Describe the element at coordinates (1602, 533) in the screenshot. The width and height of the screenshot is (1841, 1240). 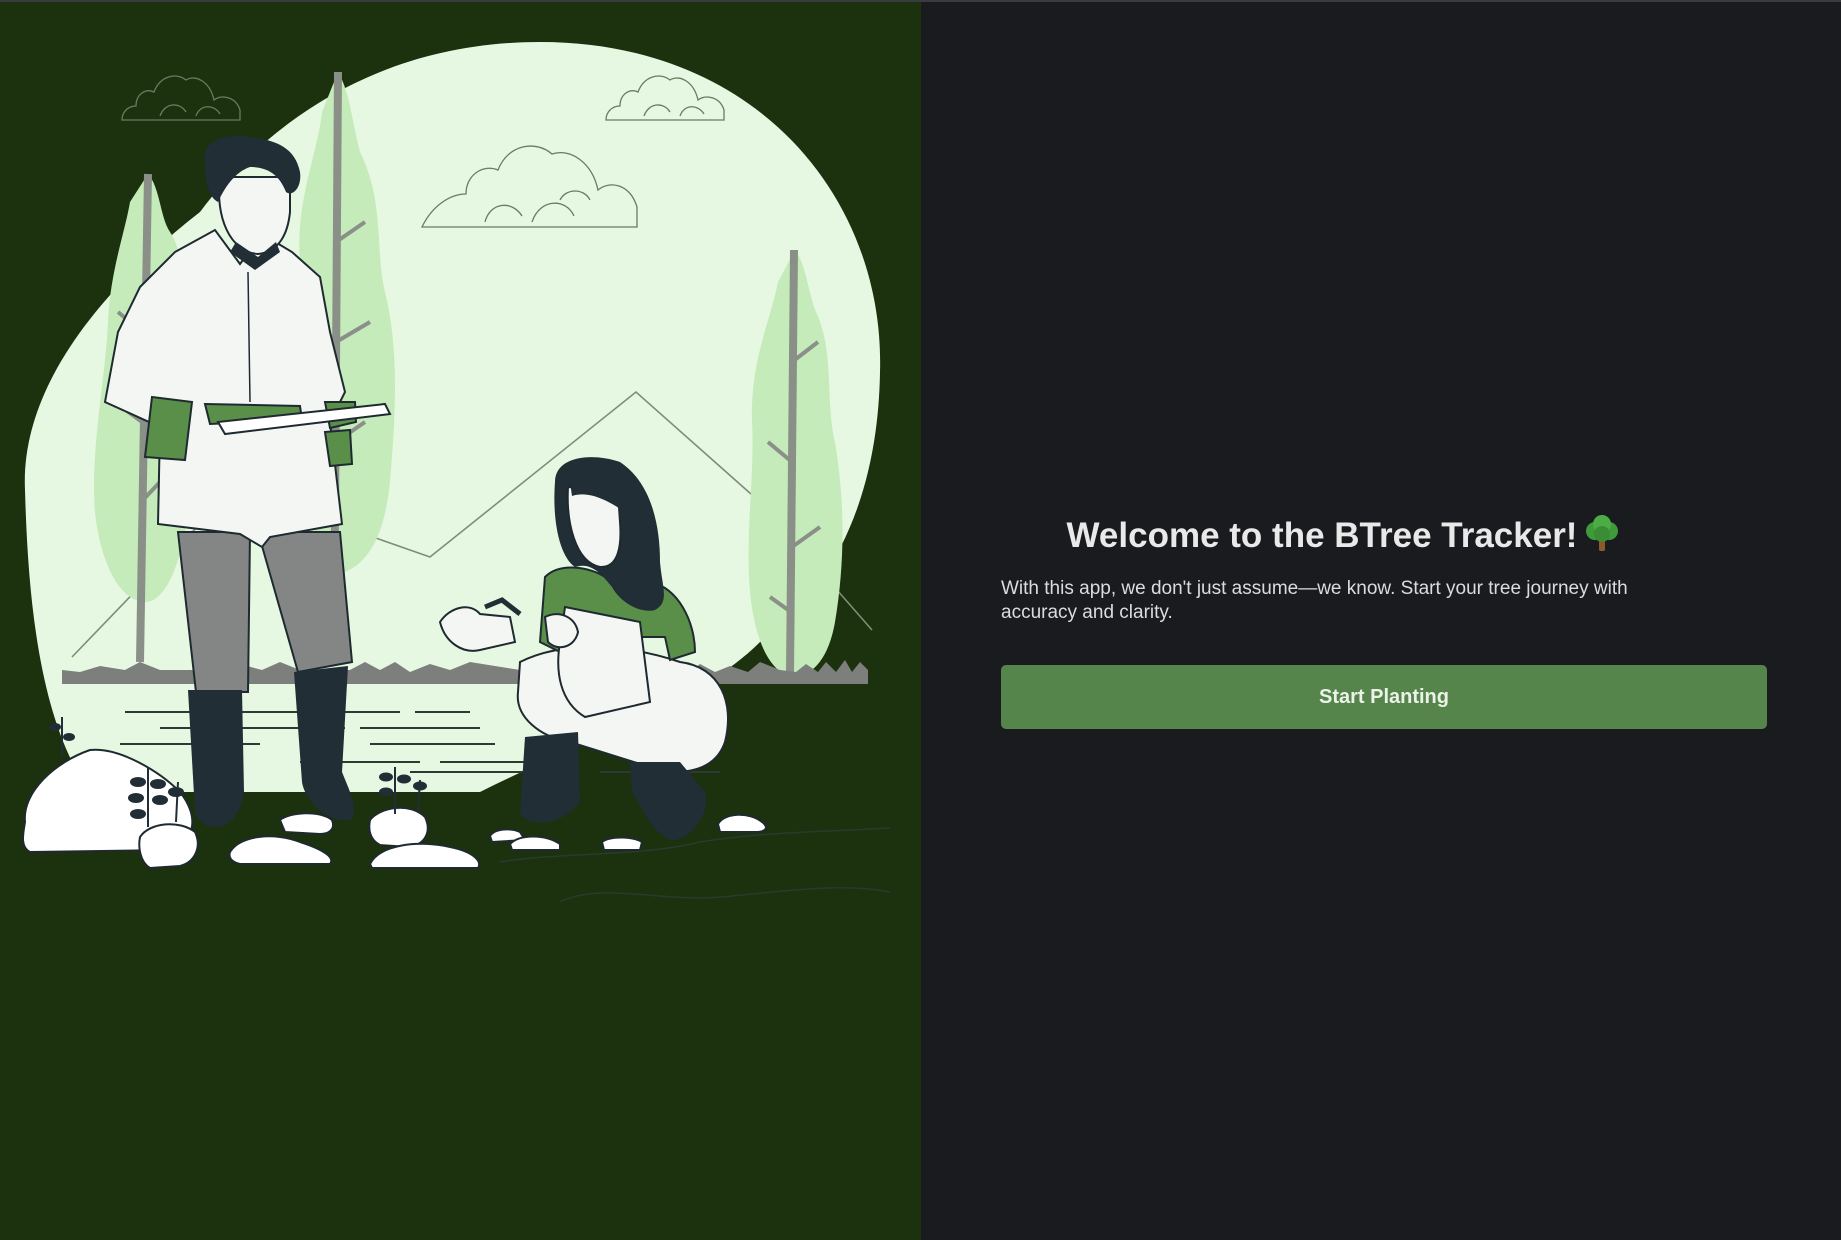
I see `deciduous-tree-icon` at that location.